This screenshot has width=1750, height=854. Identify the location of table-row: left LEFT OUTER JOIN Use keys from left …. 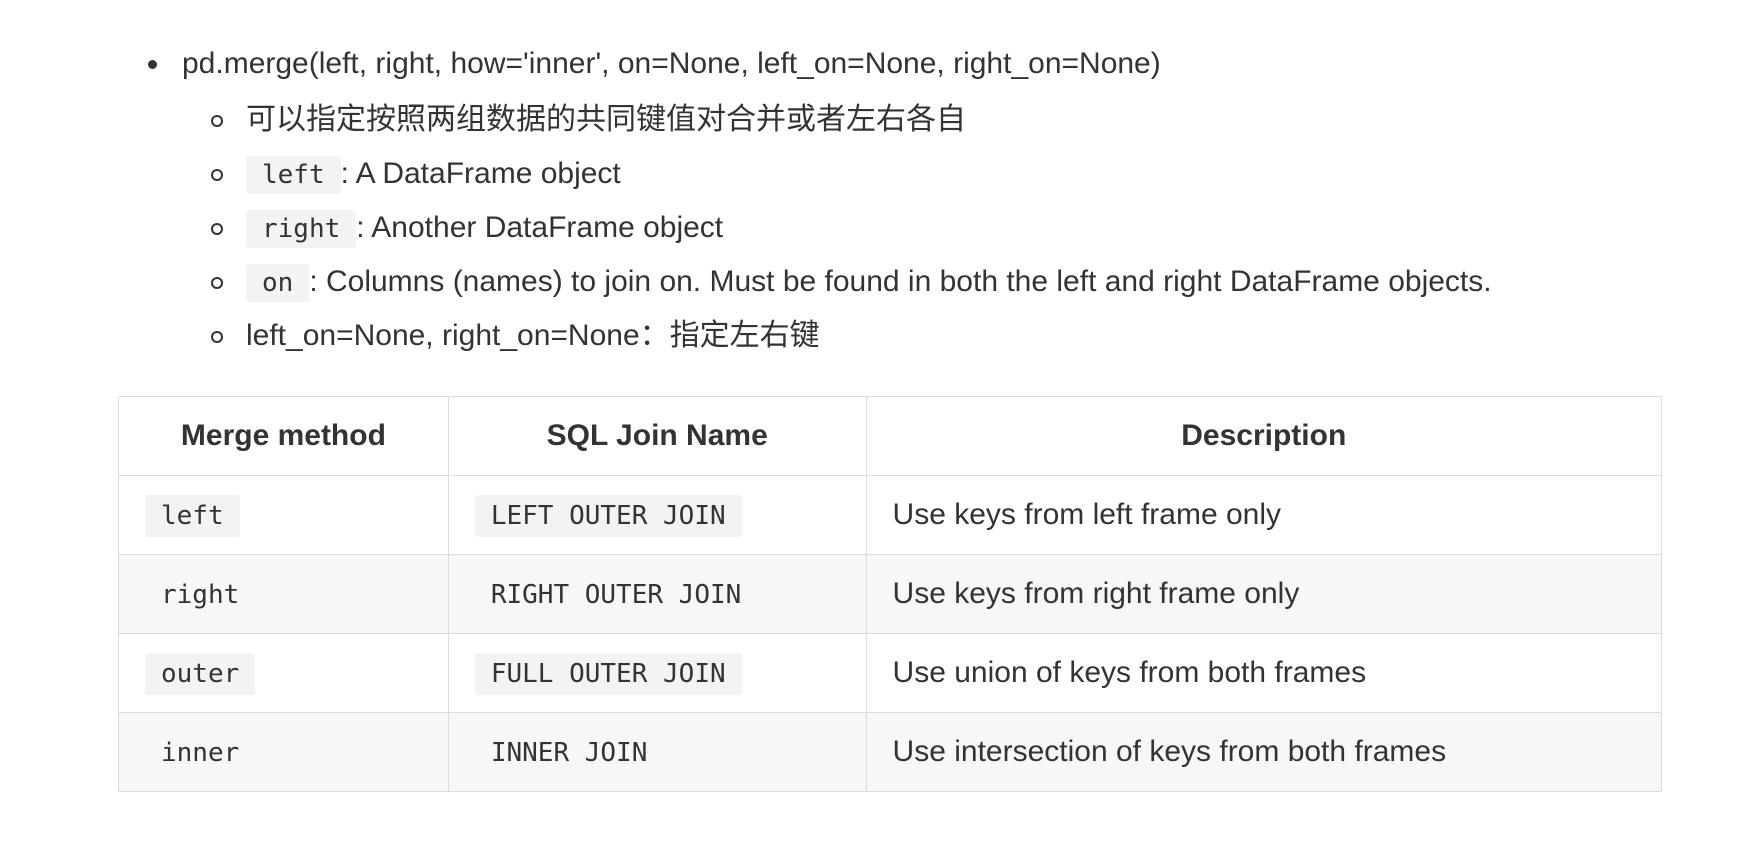
(890, 515).